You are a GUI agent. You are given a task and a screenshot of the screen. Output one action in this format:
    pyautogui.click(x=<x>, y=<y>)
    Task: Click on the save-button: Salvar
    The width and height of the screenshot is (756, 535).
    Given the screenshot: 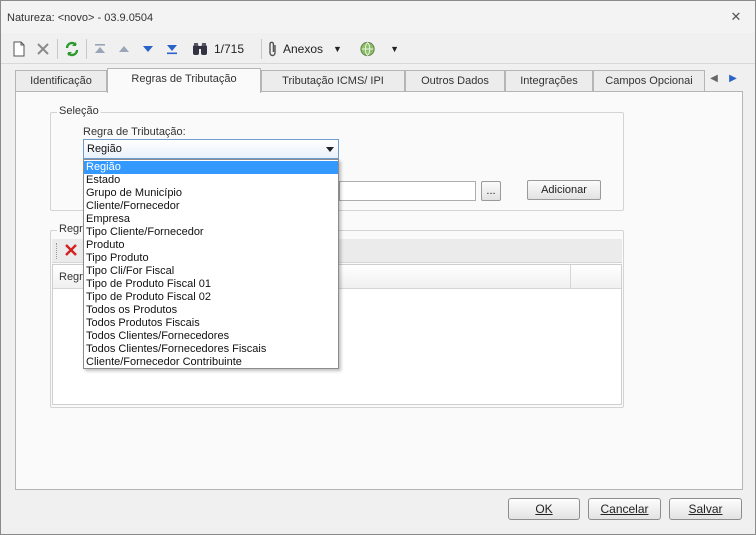 What is the action you would take?
    pyautogui.click(x=705, y=509)
    